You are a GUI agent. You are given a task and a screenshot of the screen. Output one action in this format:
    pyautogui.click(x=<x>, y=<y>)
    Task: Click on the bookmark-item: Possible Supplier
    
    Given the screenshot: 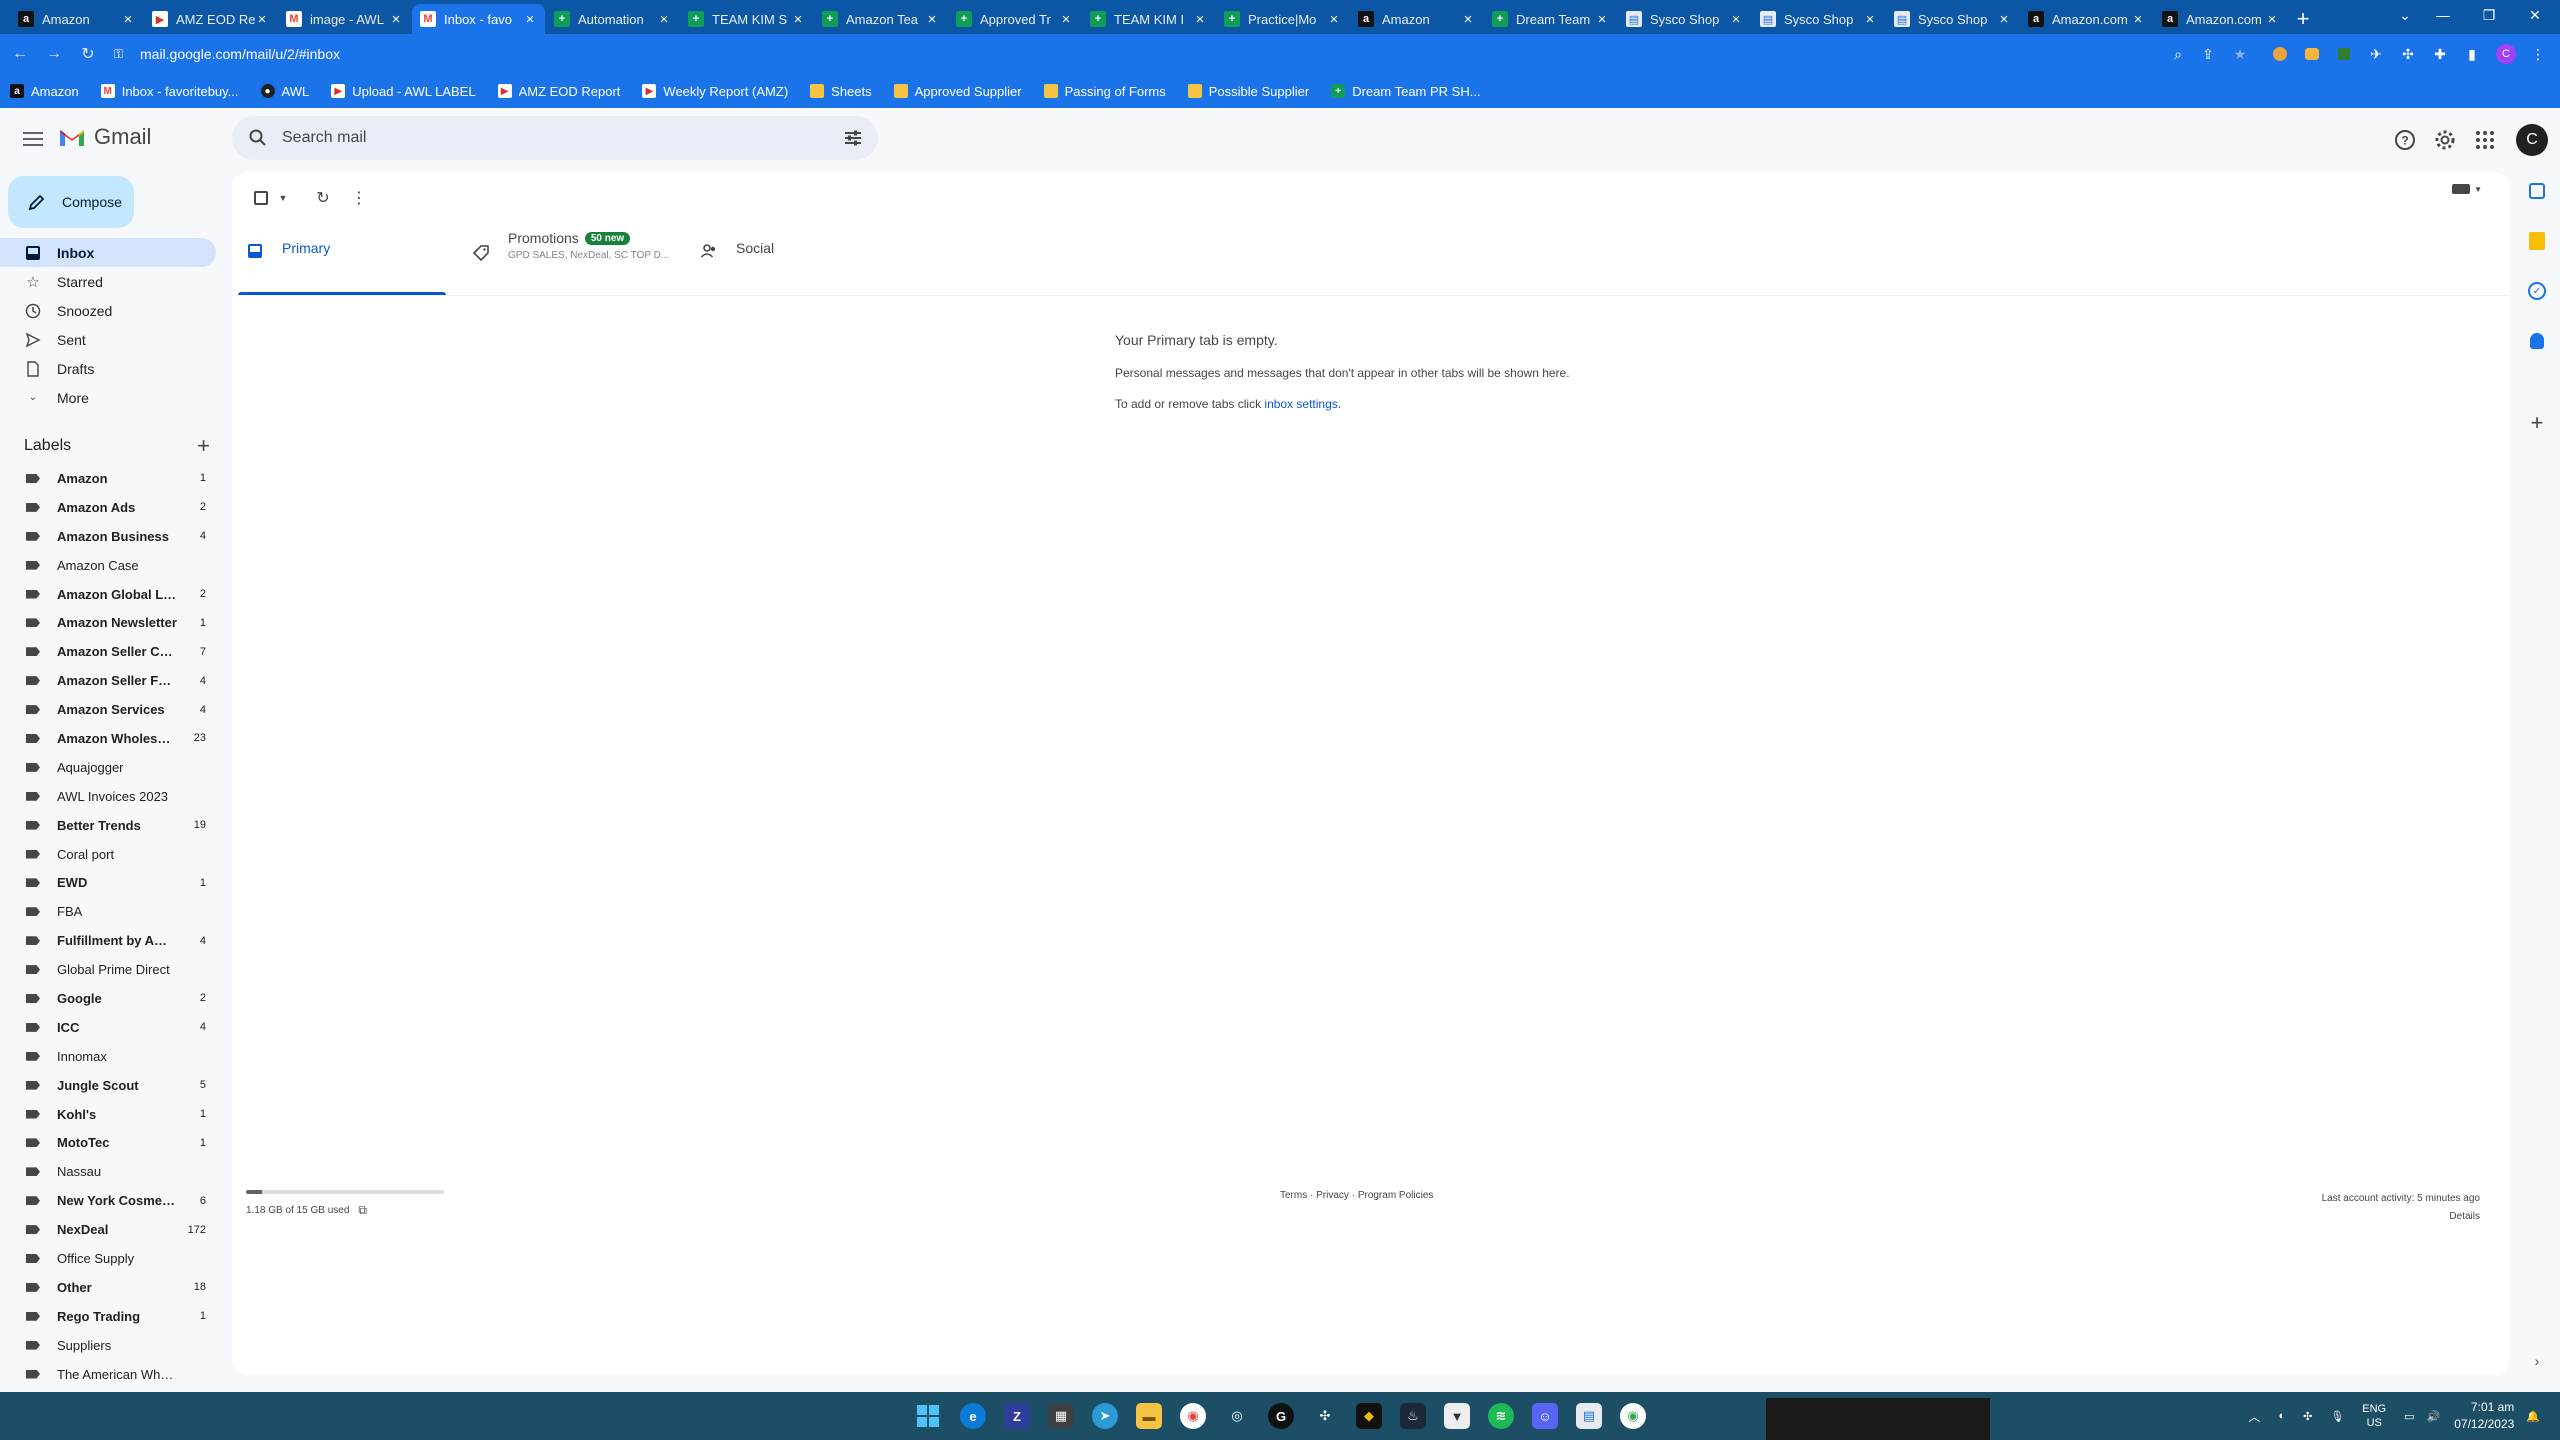 What is the action you would take?
    pyautogui.click(x=1248, y=91)
    